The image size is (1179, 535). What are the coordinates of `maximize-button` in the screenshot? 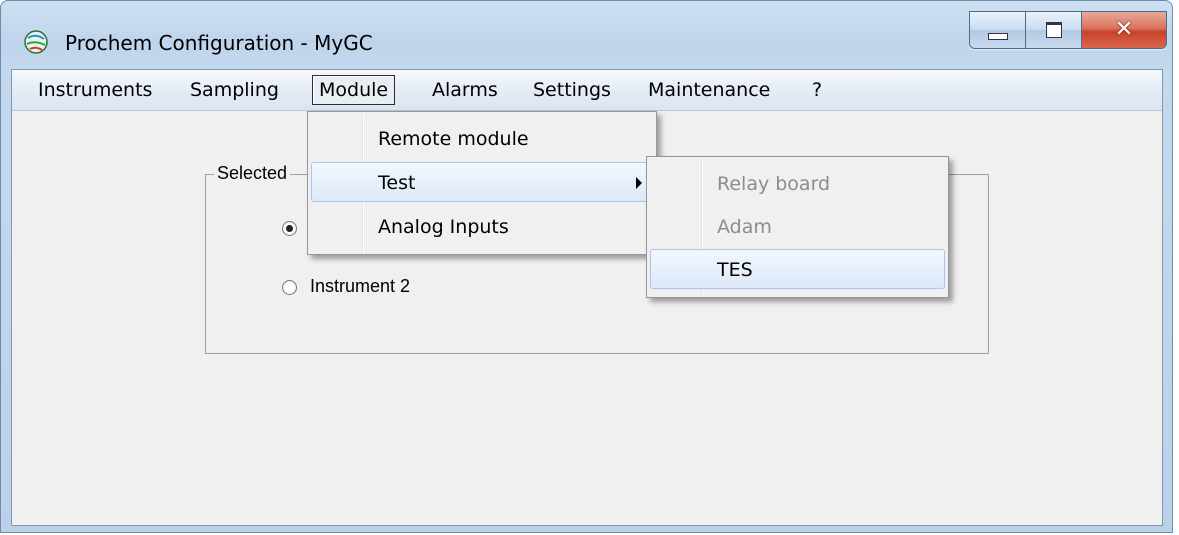 It's located at (1054, 30).